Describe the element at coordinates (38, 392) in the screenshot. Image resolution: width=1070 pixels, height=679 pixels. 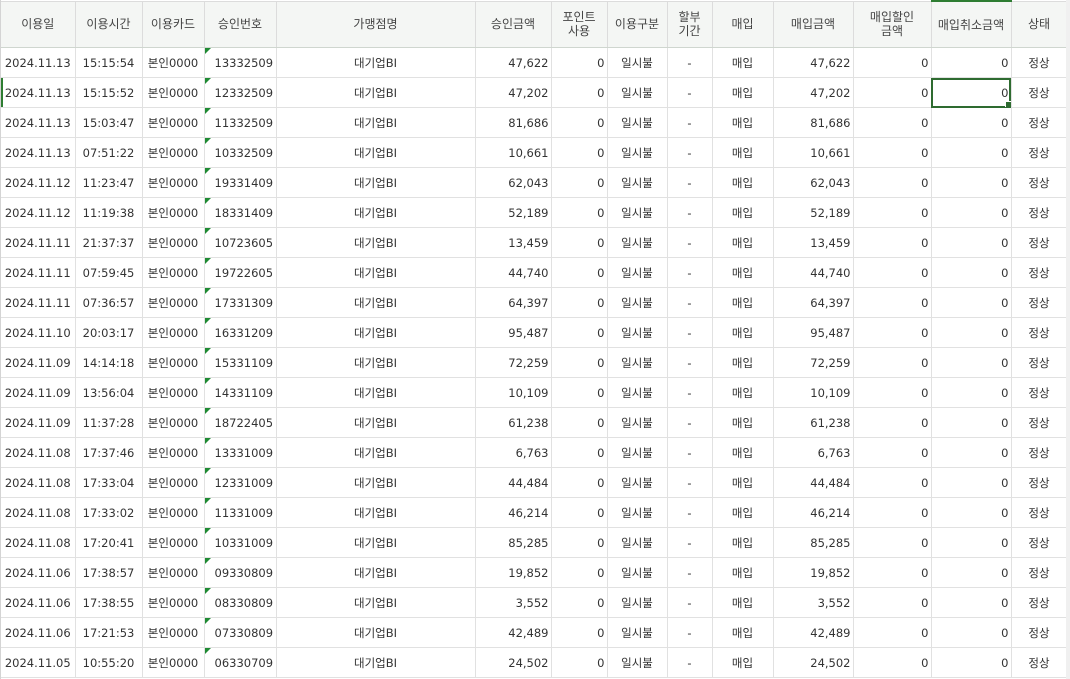
I see `cell-use-date: 2024.11.09` at that location.